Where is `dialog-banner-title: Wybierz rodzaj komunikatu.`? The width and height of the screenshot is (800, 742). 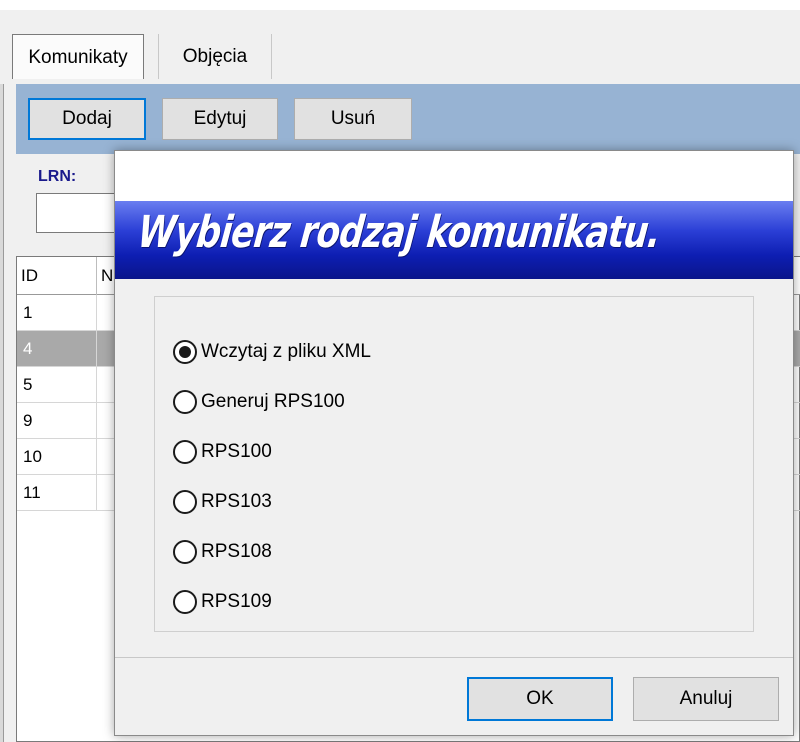 dialog-banner-title: Wybierz rodzaj komunikatu. is located at coordinates (399, 232).